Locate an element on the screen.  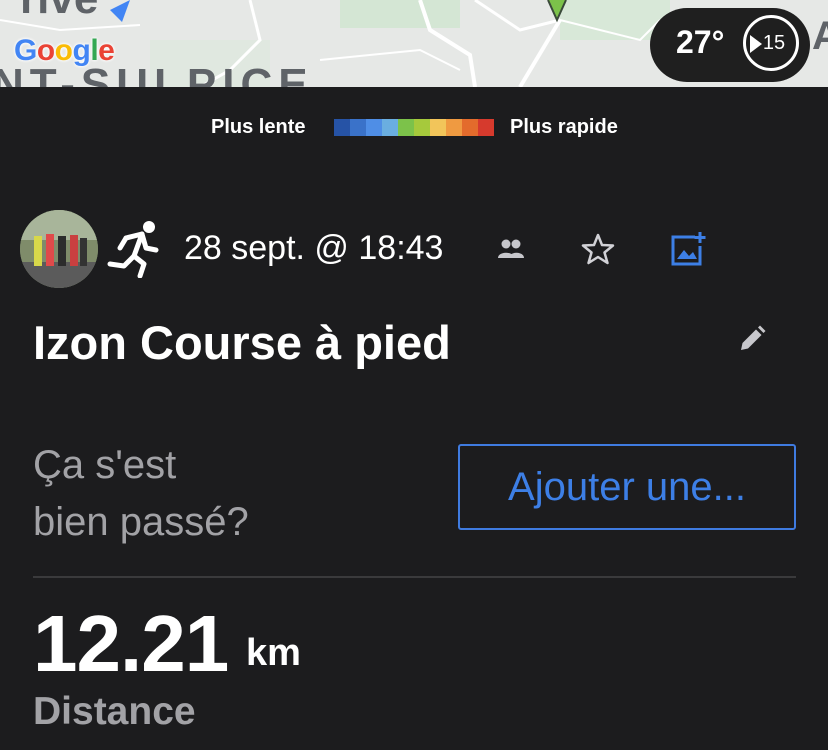
weather-badge: 27° 15 is located at coordinates (730, 45).